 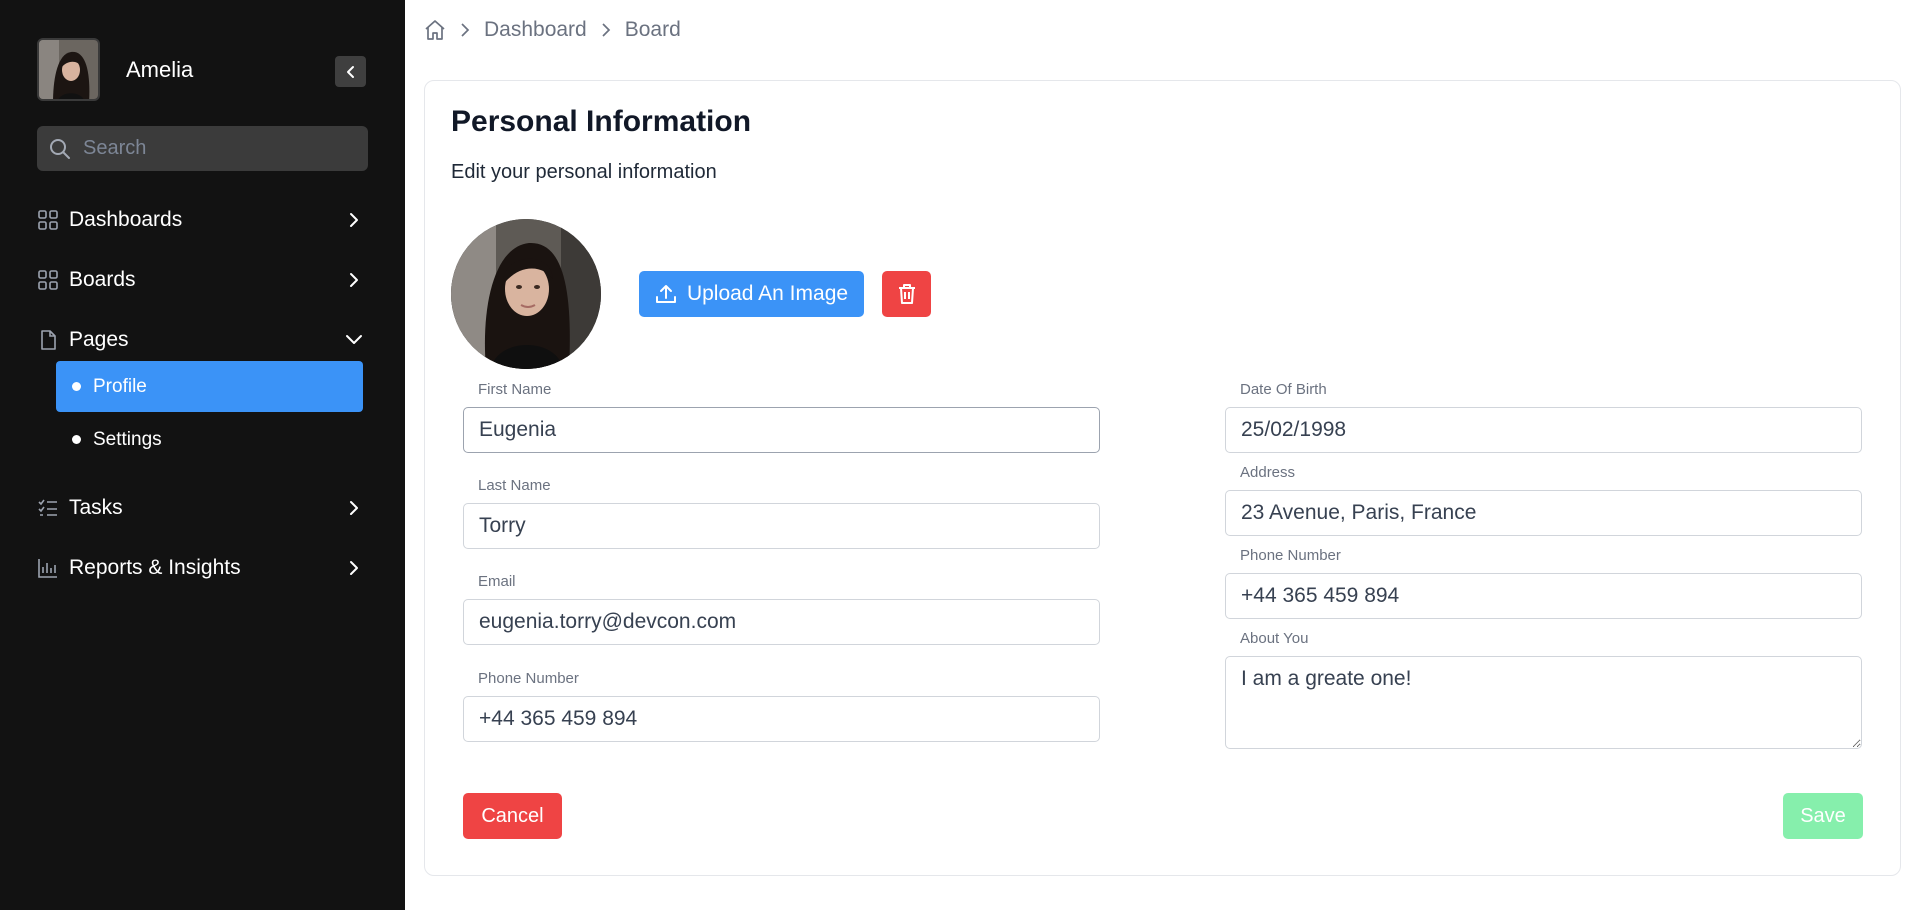 What do you see at coordinates (1543, 430) in the screenshot?
I see `date-of-birth-input` at bounding box center [1543, 430].